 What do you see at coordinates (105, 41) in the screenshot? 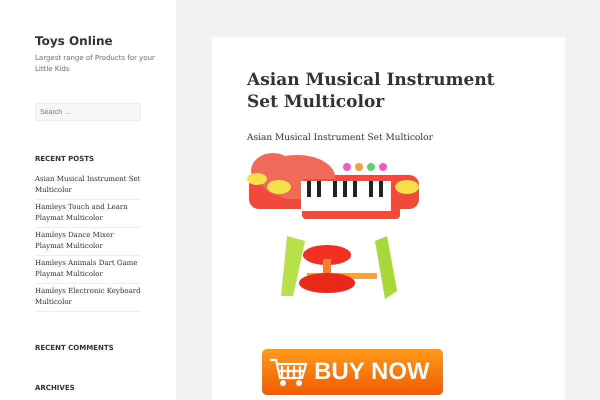
I see `site-title: Toys Online` at bounding box center [105, 41].